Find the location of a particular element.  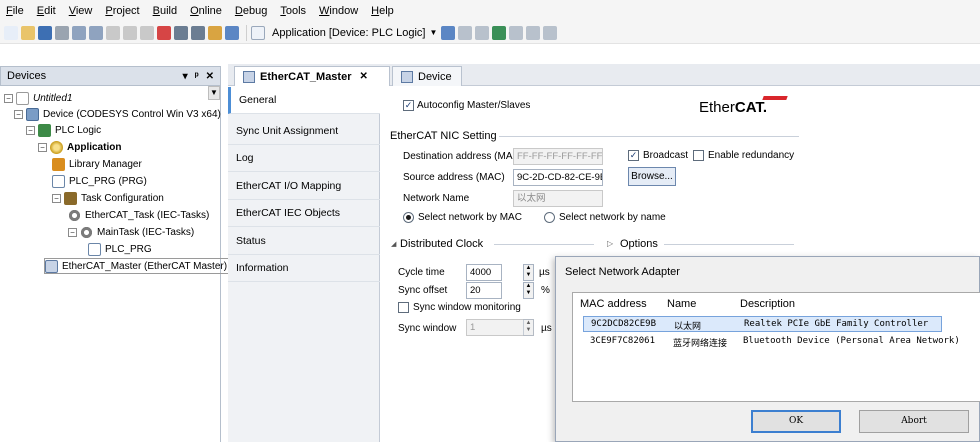

active-application-selector: Application [Device: PLC Logic] is located at coordinates (348, 33).